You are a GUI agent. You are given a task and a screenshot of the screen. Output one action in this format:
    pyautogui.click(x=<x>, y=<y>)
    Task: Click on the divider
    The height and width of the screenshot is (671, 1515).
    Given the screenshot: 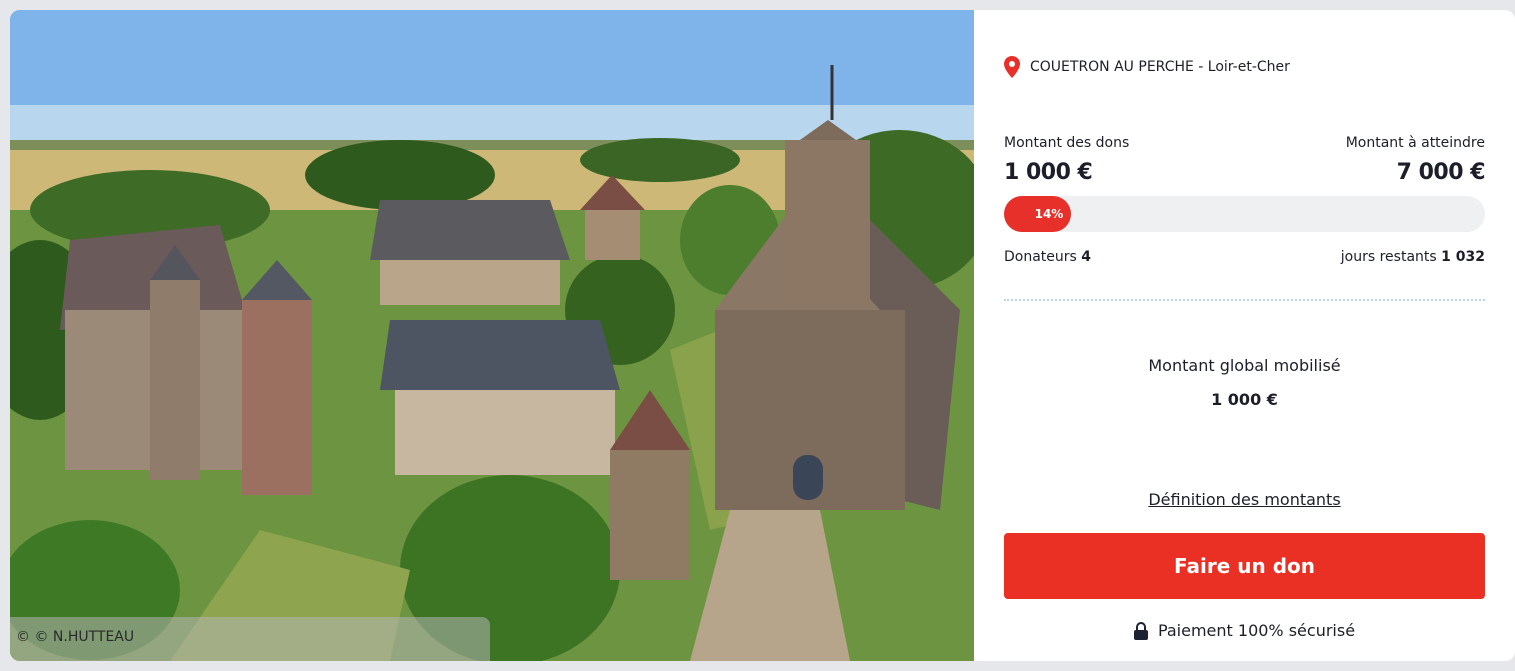 What is the action you would take?
    pyautogui.click(x=1244, y=300)
    